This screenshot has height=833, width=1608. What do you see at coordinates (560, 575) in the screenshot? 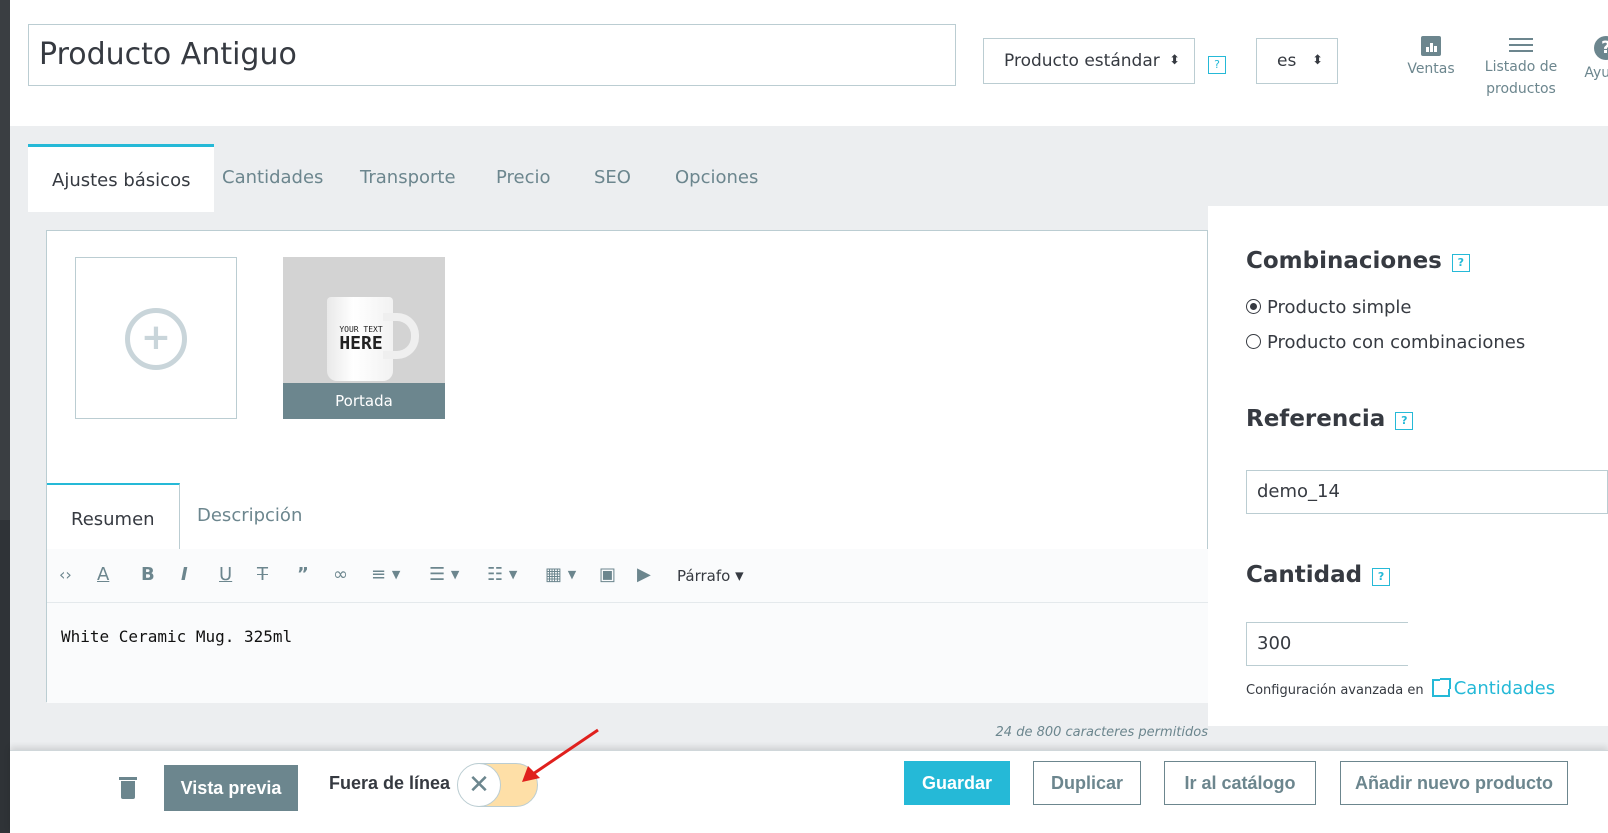
I see `table-icon: ▦ ▼` at bounding box center [560, 575].